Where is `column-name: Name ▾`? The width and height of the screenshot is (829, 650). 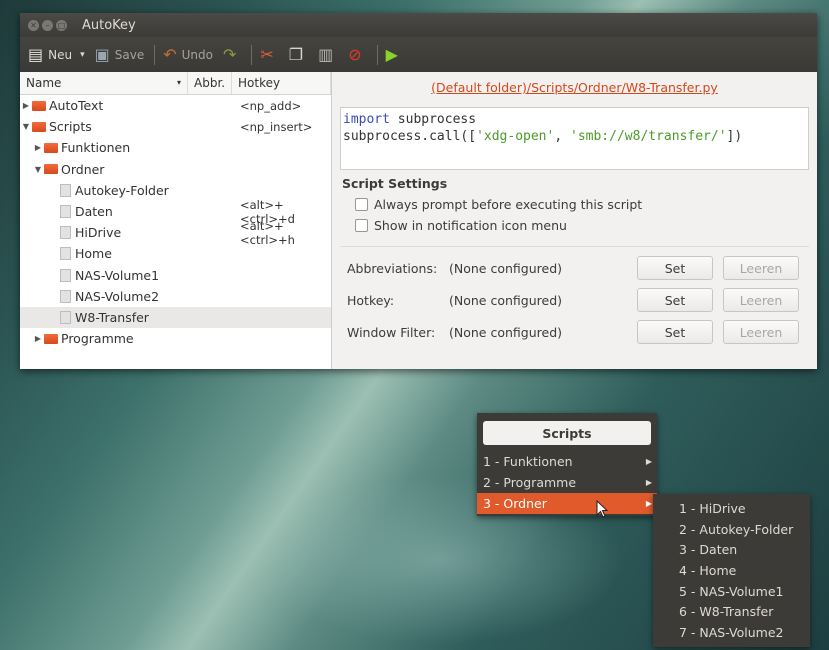
column-name: Name ▾ is located at coordinates (104, 83).